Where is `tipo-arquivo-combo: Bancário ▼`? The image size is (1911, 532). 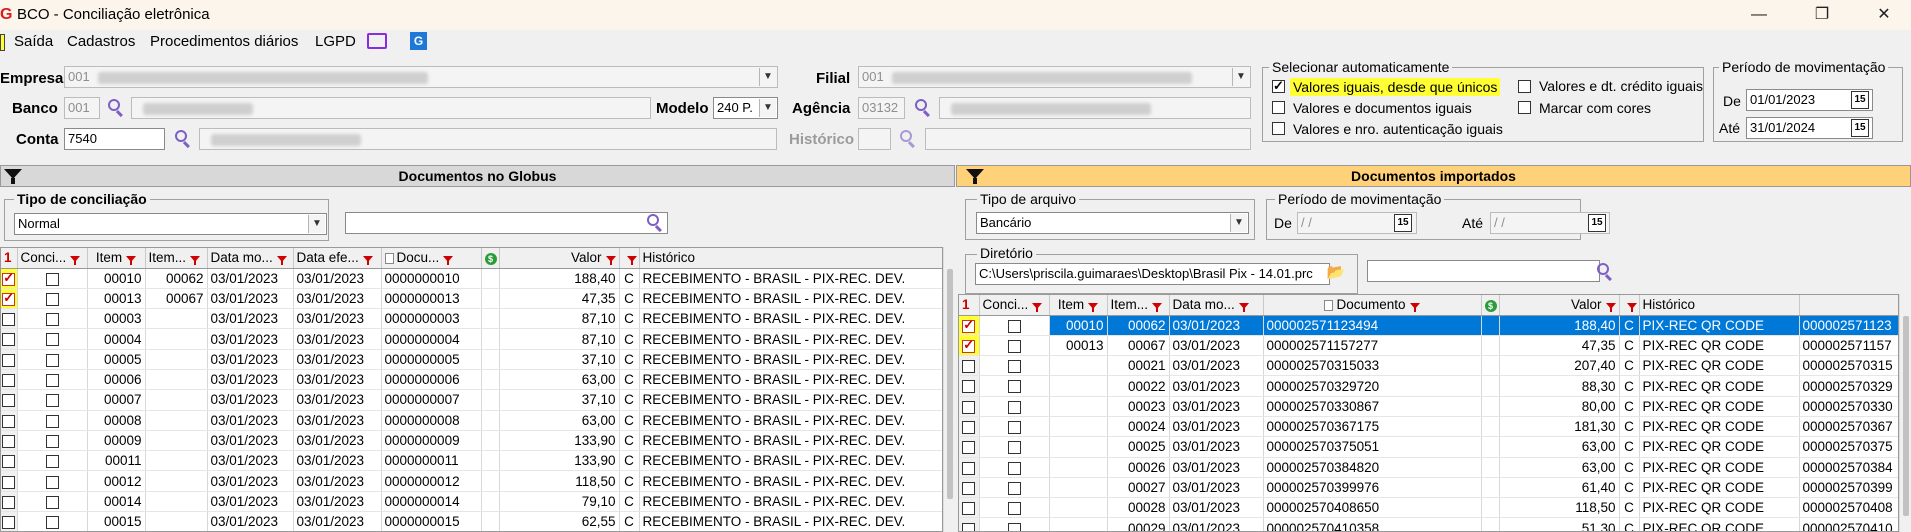
tipo-arquivo-combo: Bancário ▼ is located at coordinates (1112, 223).